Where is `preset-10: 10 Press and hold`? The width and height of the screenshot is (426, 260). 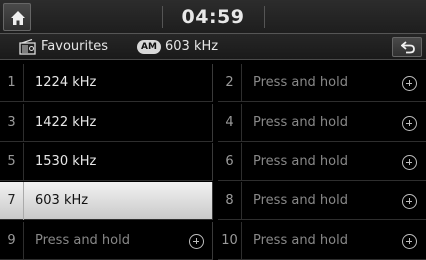 preset-10: 10 Press and hold is located at coordinates (322, 241).